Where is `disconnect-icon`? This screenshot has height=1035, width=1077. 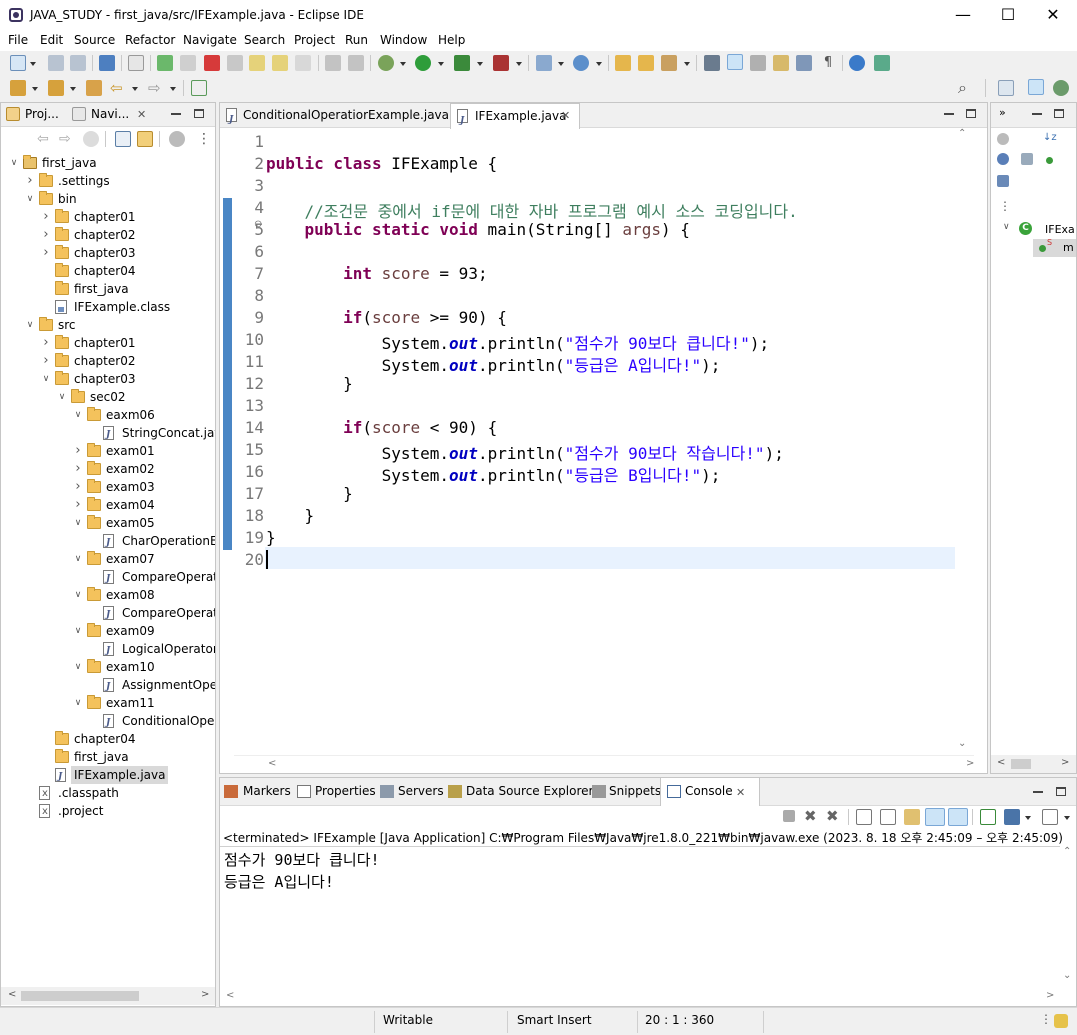 disconnect-icon is located at coordinates (235, 63).